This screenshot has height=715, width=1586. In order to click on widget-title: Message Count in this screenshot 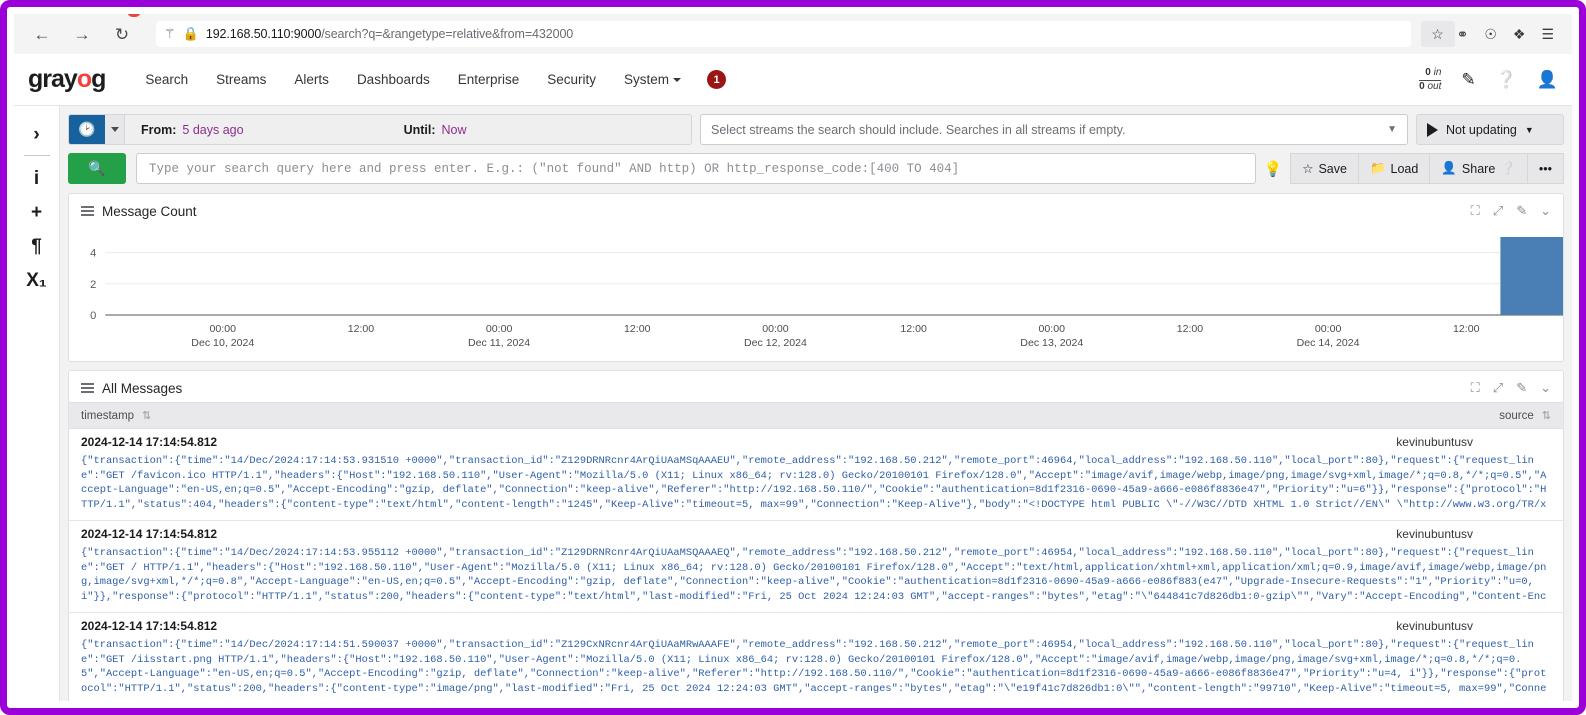, I will do `click(149, 211)`.